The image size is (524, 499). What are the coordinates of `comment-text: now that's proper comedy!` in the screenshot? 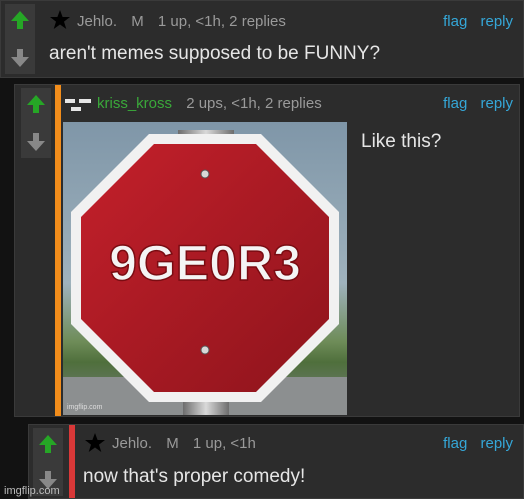 It's located at (194, 476).